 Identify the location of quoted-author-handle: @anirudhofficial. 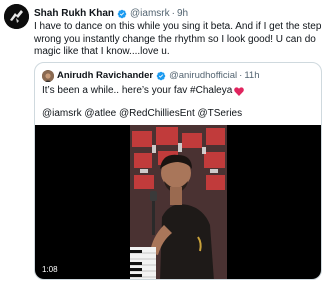
(203, 76).